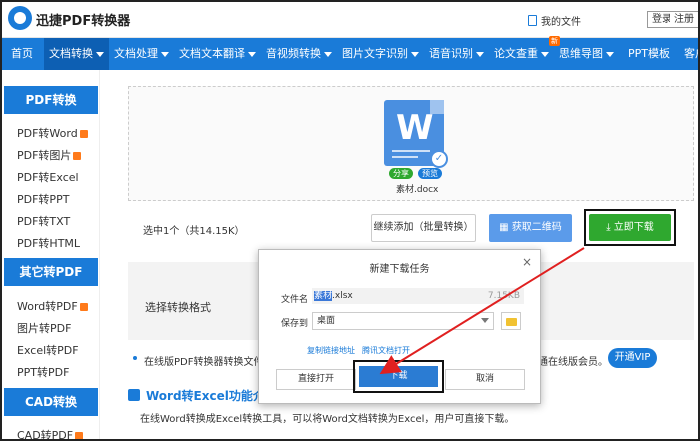 The width and height of the screenshot is (700, 443). Describe the element at coordinates (45, 435) in the screenshot. I see `sidebar-item-label: CAD转PDF` at that location.